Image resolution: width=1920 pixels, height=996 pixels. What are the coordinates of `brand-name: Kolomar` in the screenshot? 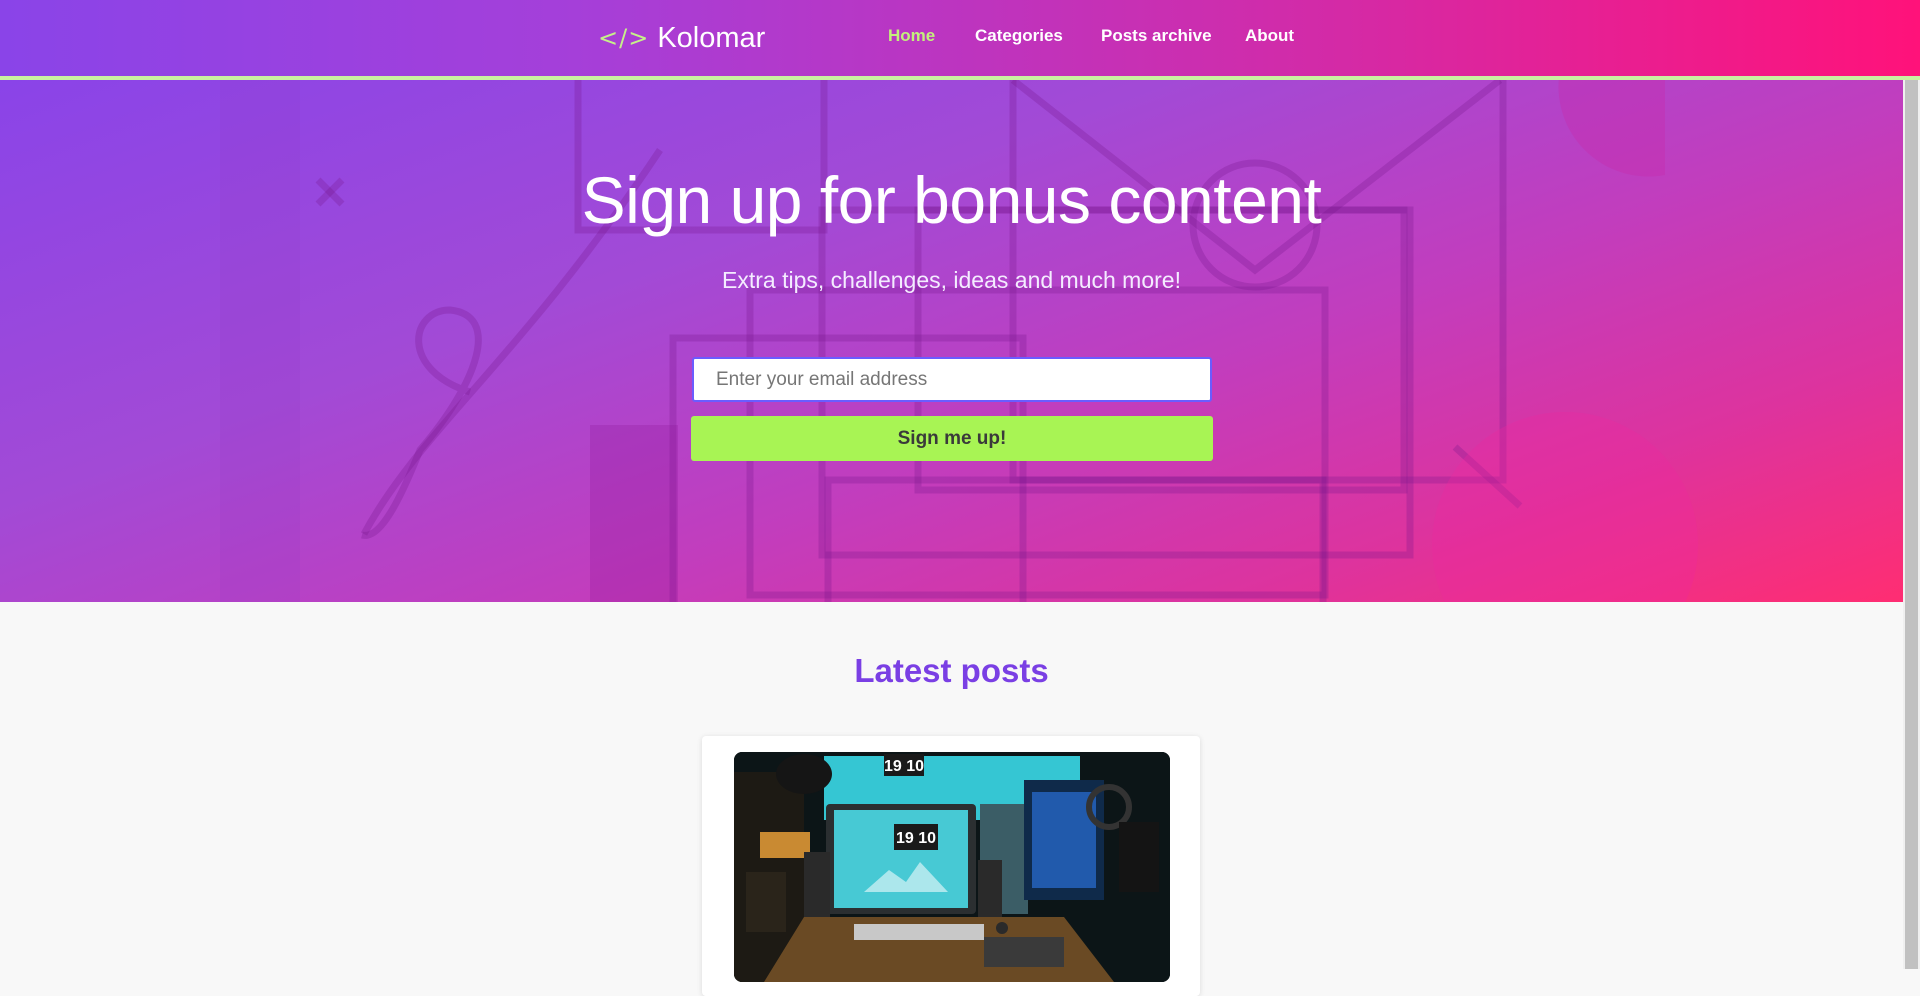 It's located at (711, 37).